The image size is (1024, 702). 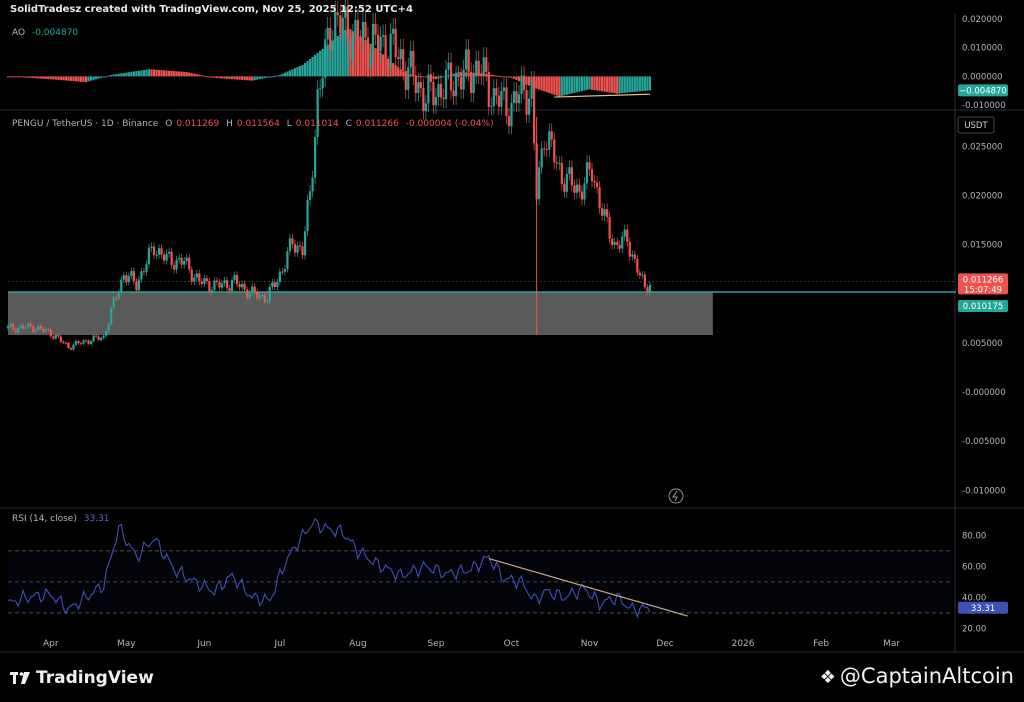 What do you see at coordinates (974, 536) in the screenshot?
I see `rsi-tick-label: 80.00` at bounding box center [974, 536].